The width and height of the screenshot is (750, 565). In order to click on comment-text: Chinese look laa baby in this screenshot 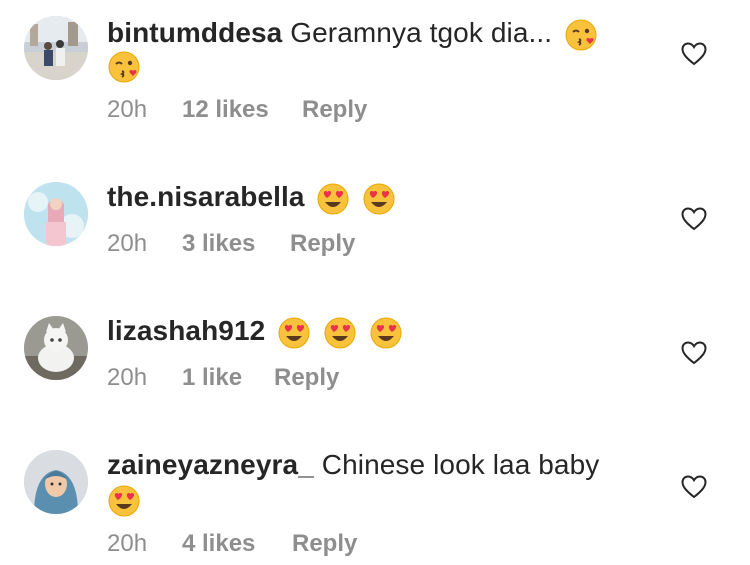, I will do `click(460, 464)`.